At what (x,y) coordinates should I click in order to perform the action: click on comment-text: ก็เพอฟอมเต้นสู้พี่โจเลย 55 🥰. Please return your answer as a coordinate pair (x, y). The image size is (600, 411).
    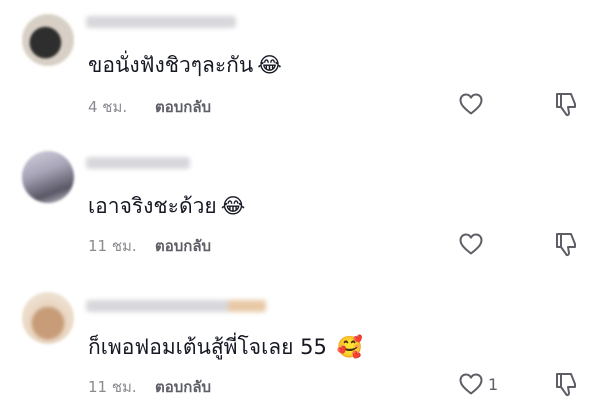
    Looking at the image, I should click on (225, 347).